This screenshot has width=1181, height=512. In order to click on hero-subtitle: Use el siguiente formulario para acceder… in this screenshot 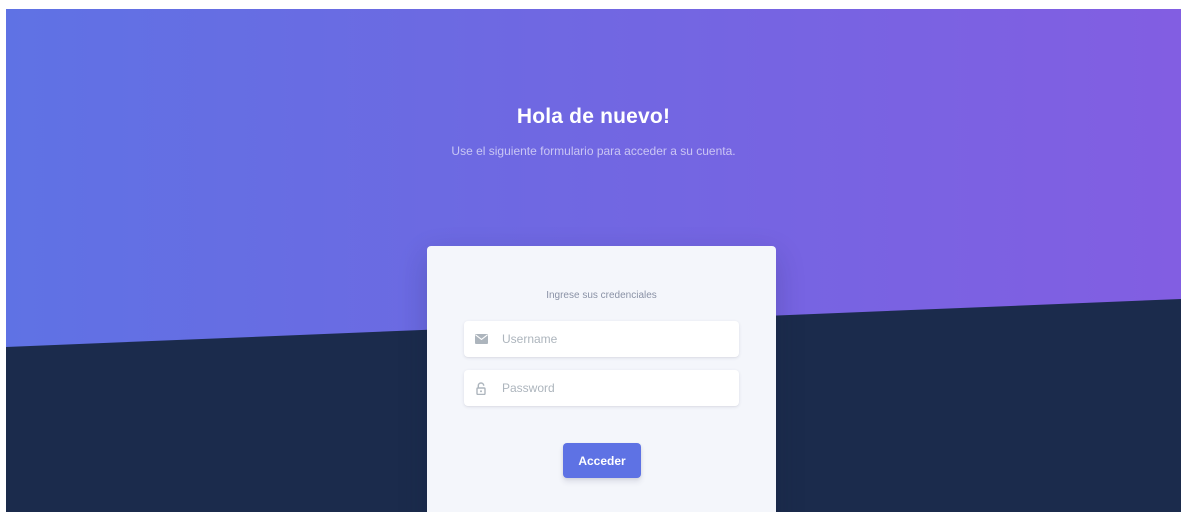, I will do `click(593, 151)`.